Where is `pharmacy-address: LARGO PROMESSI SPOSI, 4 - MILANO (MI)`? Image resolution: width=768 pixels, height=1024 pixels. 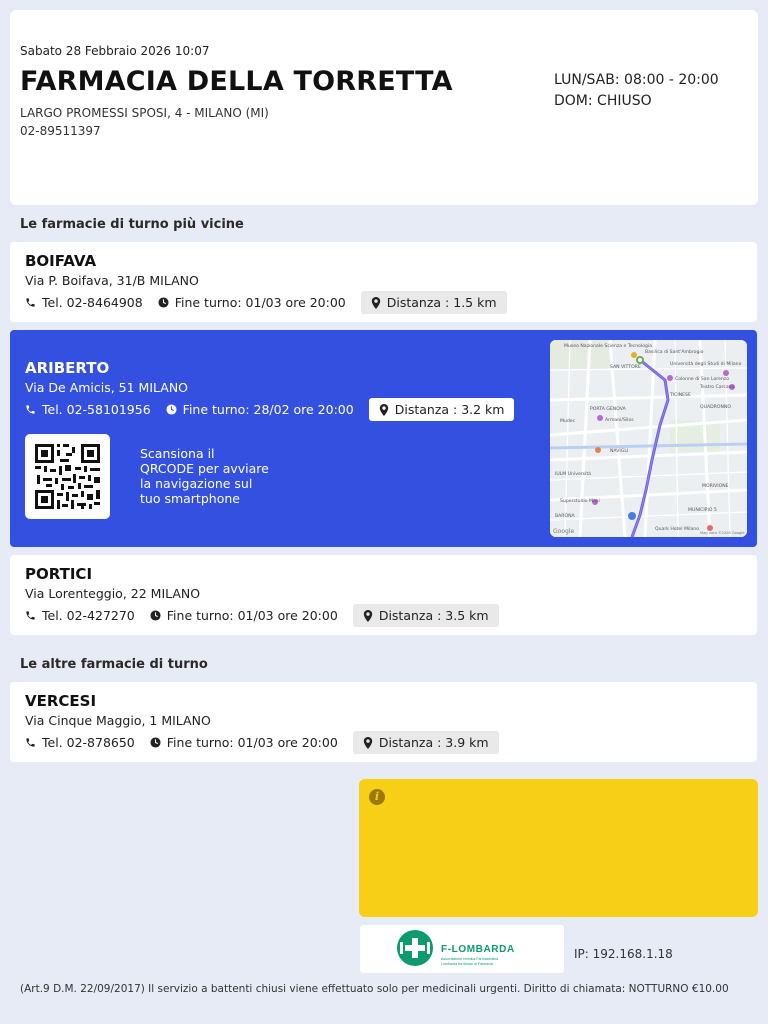
pharmacy-address: LARGO PROMESSI SPOSI, 4 - MILANO (MI) is located at coordinates (144, 113).